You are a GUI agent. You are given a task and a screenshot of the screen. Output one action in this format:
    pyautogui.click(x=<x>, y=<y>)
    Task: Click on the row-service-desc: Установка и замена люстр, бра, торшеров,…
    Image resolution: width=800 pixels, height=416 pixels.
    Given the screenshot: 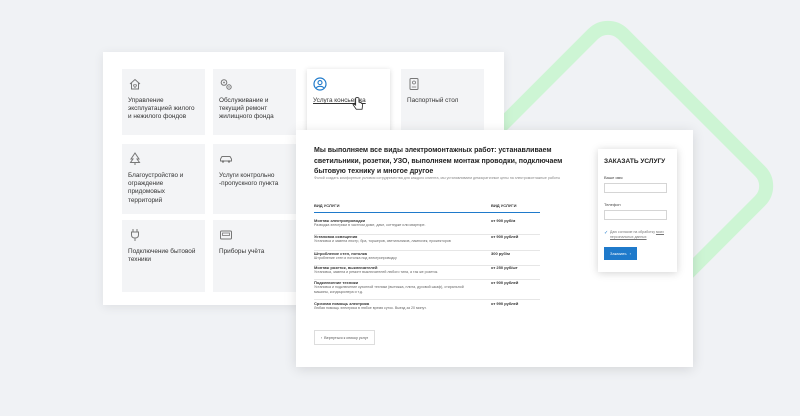 What is the action you would take?
    pyautogui.click(x=382, y=241)
    